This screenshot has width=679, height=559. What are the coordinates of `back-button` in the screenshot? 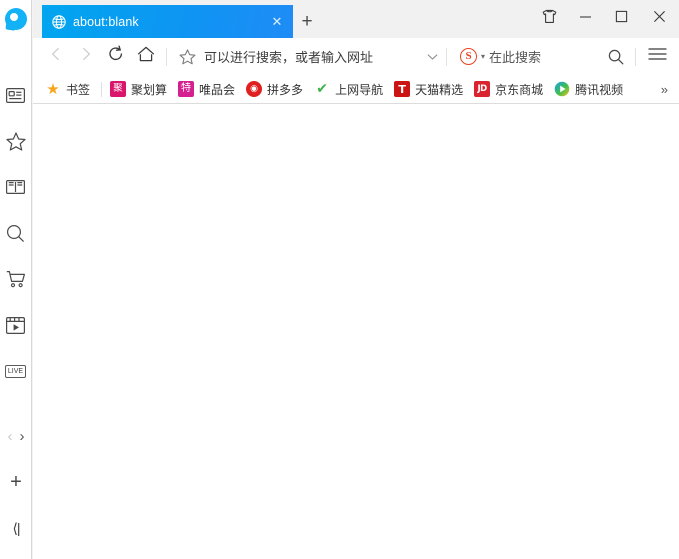 It's located at (56, 57).